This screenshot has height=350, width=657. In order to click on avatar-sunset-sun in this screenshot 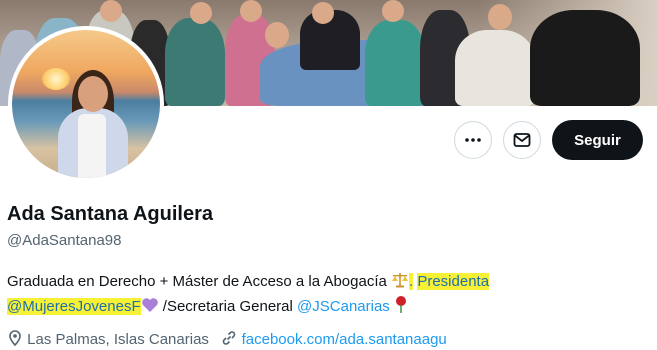, I will do `click(56, 79)`.